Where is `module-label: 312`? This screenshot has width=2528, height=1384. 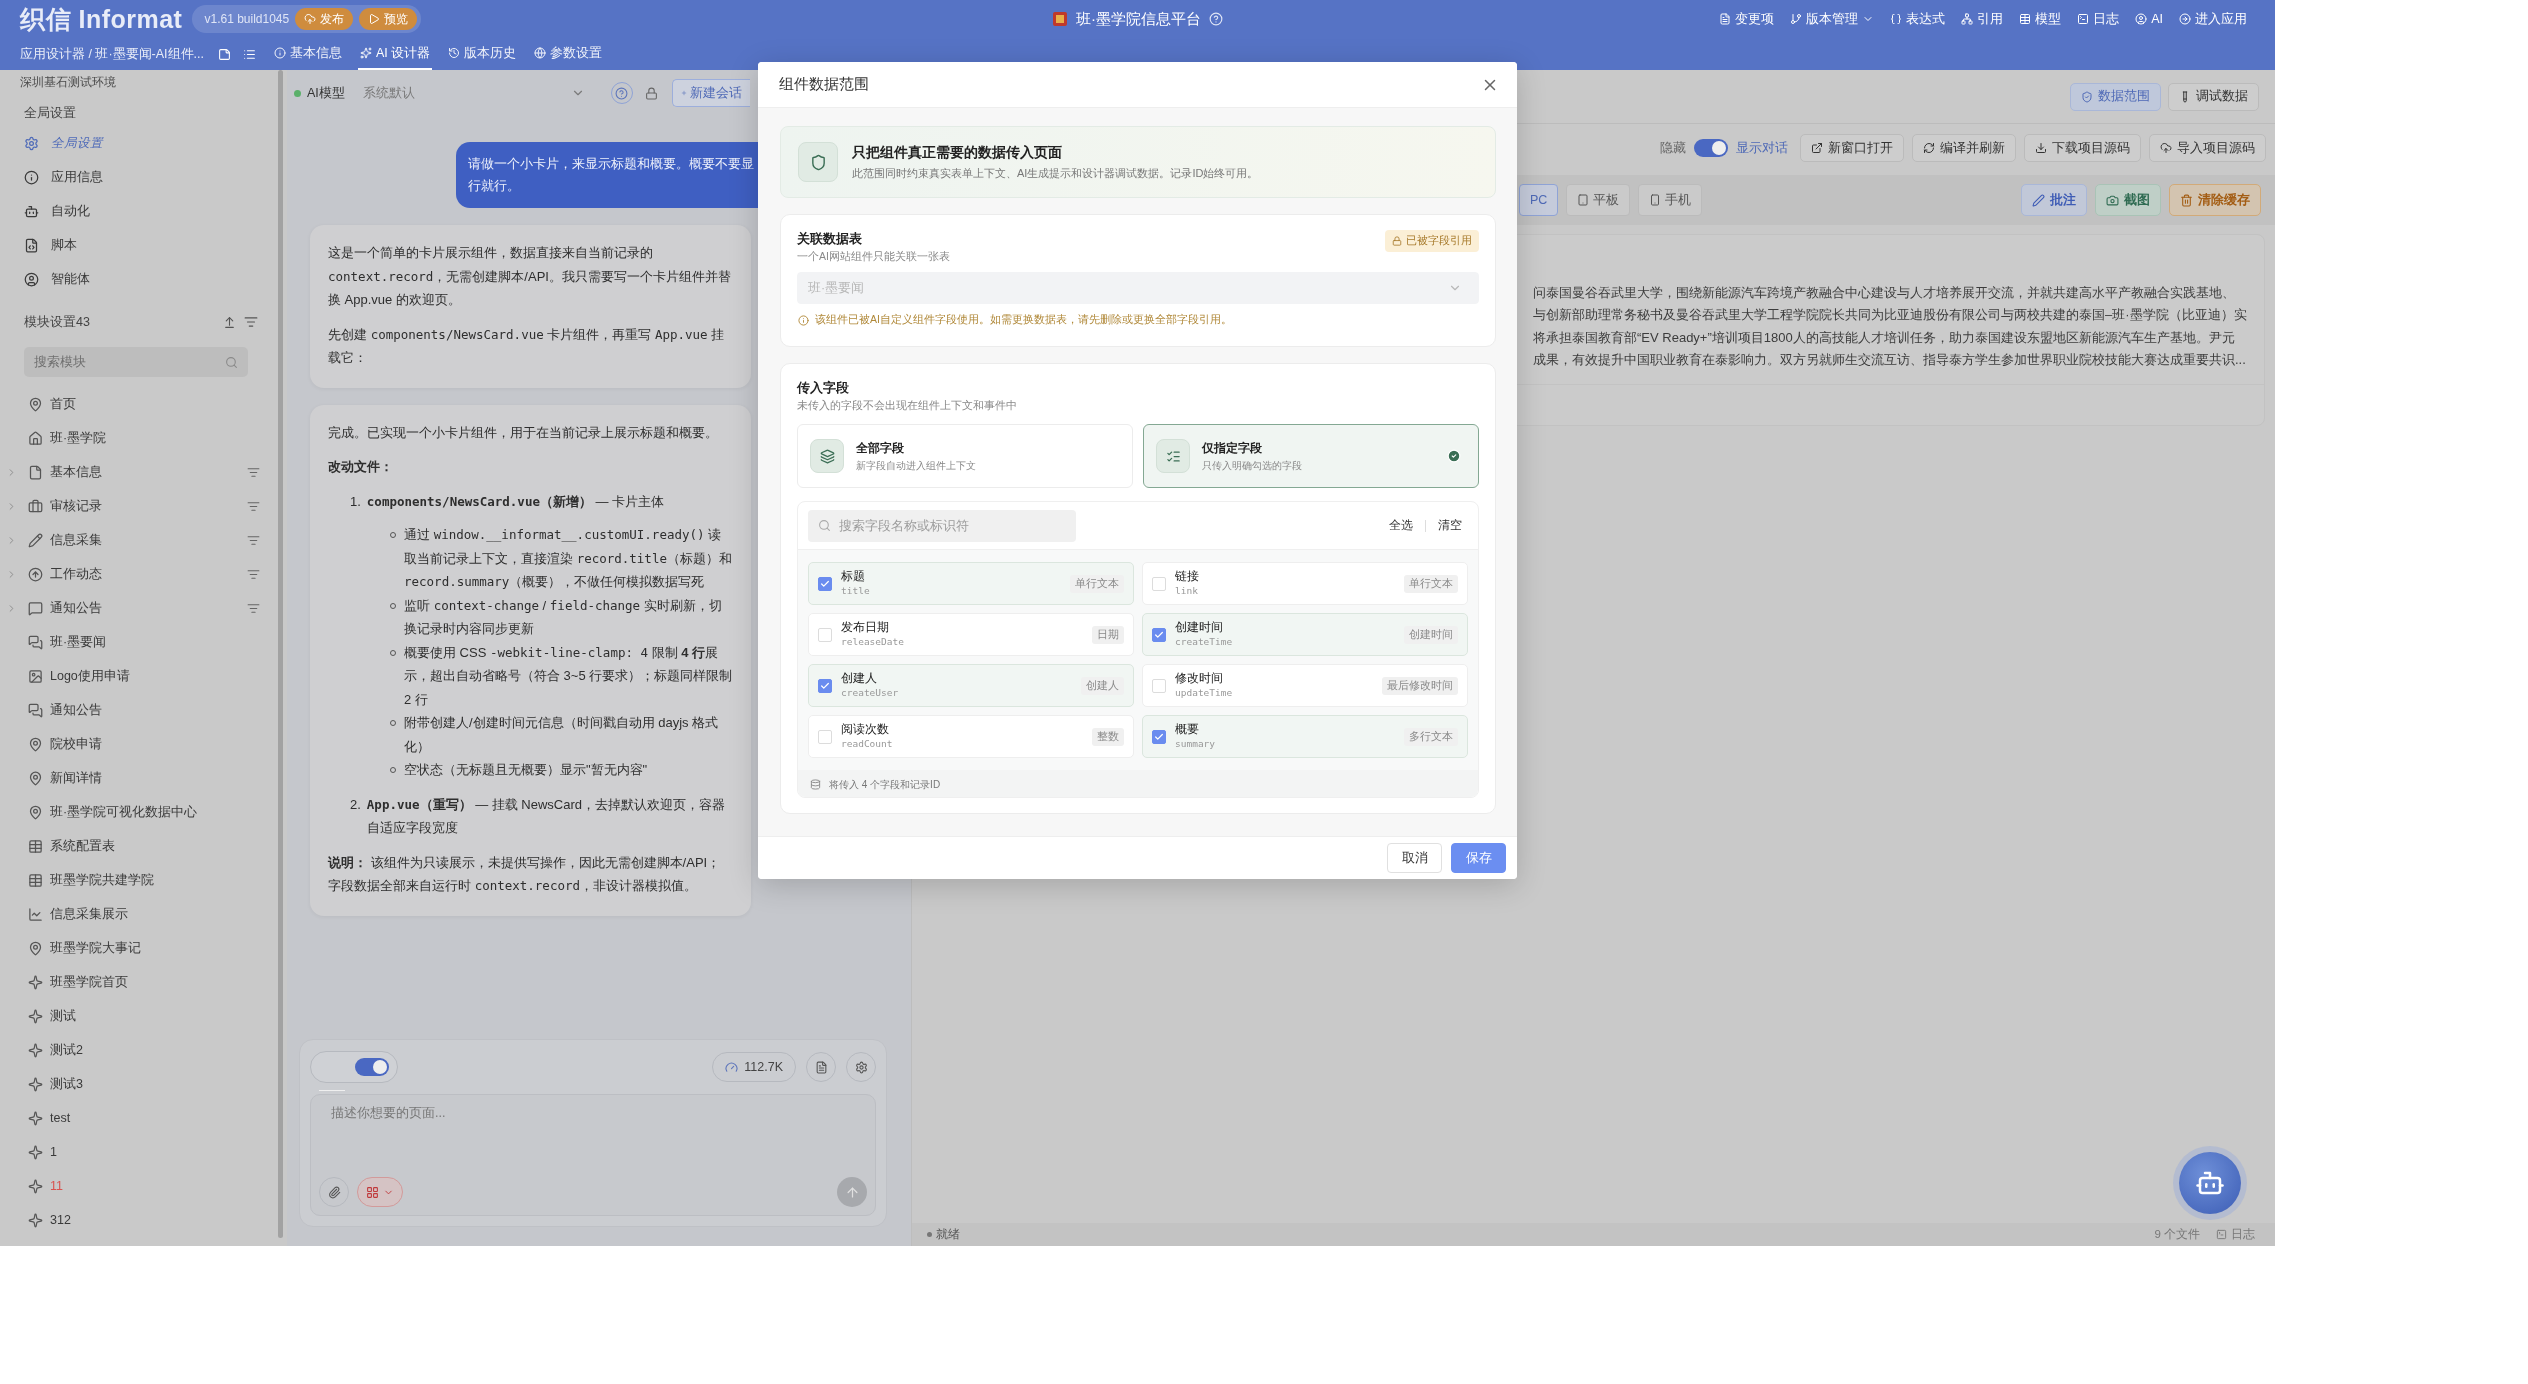 module-label: 312 is located at coordinates (61, 1220).